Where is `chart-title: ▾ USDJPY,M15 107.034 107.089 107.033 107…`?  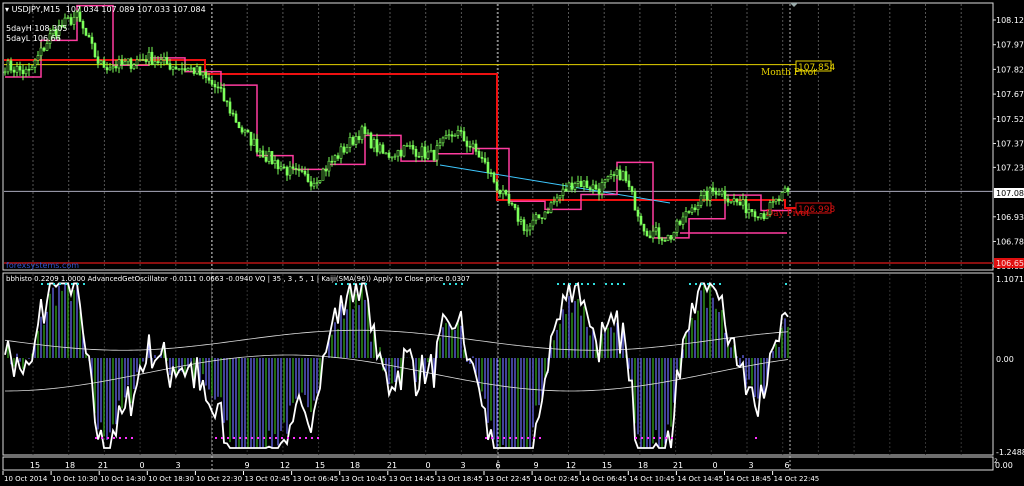
chart-title: ▾ USDJPY,M15 107.034 107.089 107.033 107… is located at coordinates (105, 9).